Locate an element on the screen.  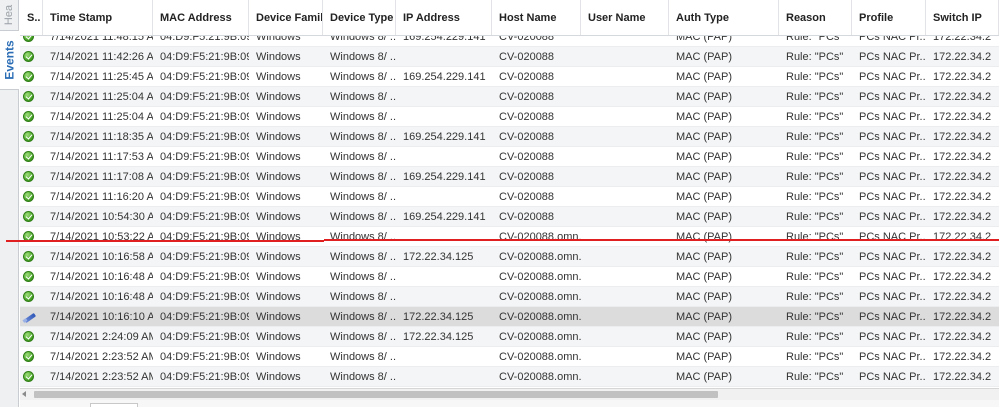
pager-box is located at coordinates (114, 405).